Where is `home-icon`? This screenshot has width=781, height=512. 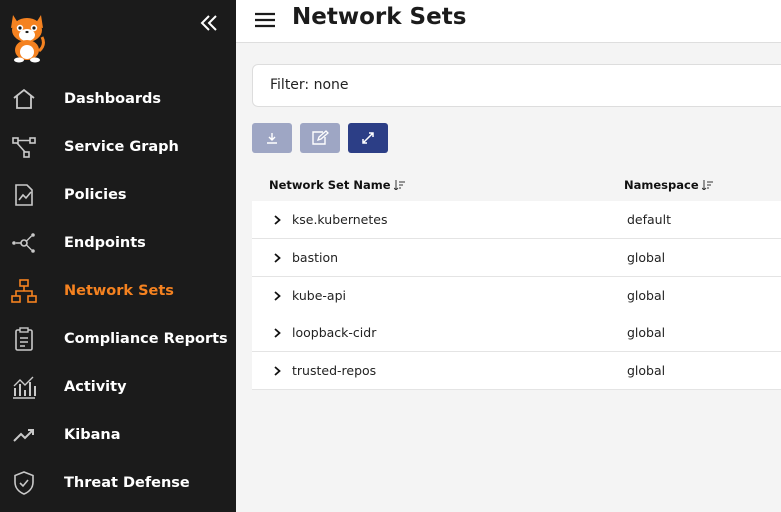
home-icon is located at coordinates (24, 98).